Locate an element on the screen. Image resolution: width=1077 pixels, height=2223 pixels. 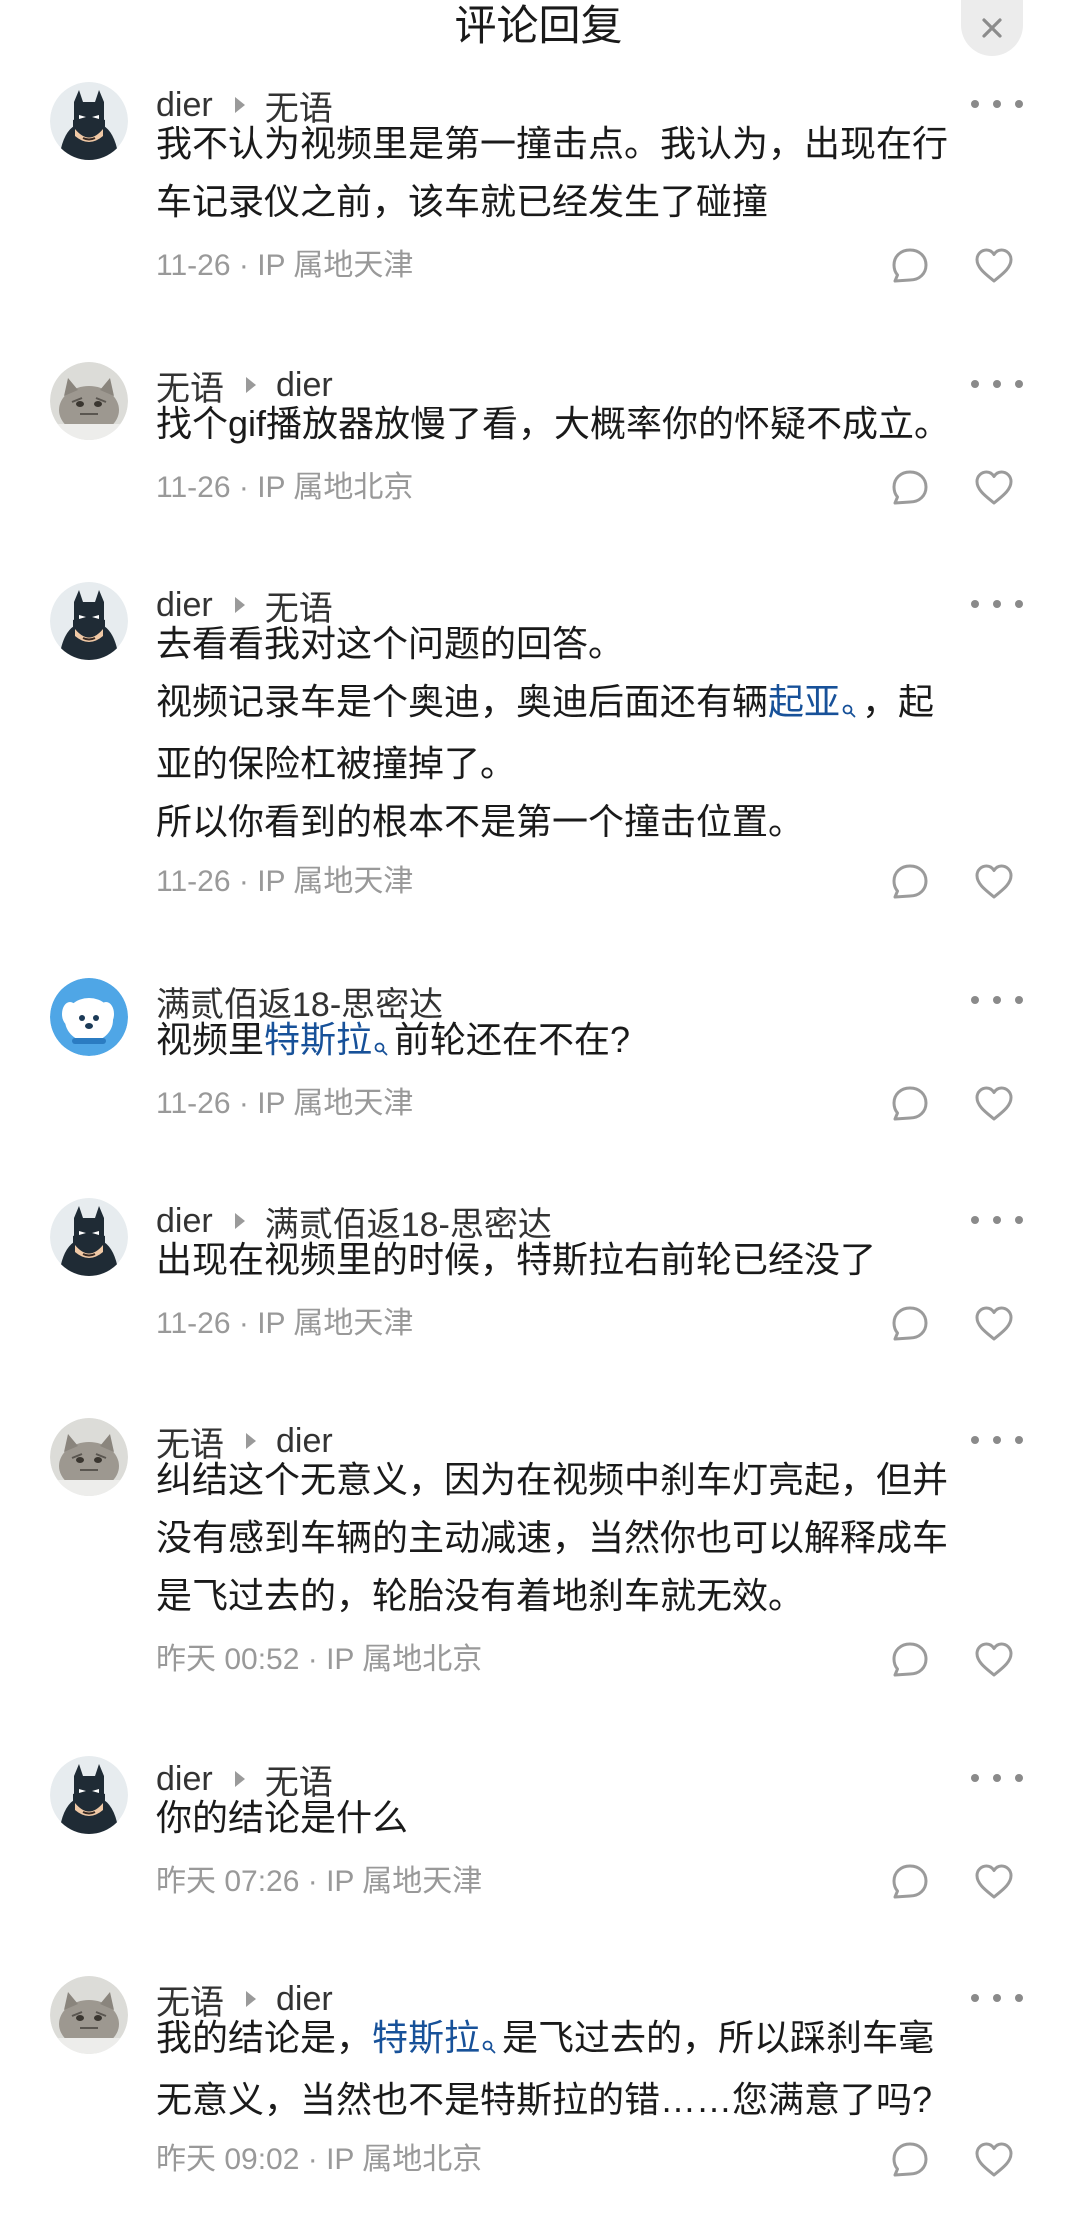
text-segment: 视频记录车是个奥迪，奥迪后面还有辆 is located at coordinates (462, 701).